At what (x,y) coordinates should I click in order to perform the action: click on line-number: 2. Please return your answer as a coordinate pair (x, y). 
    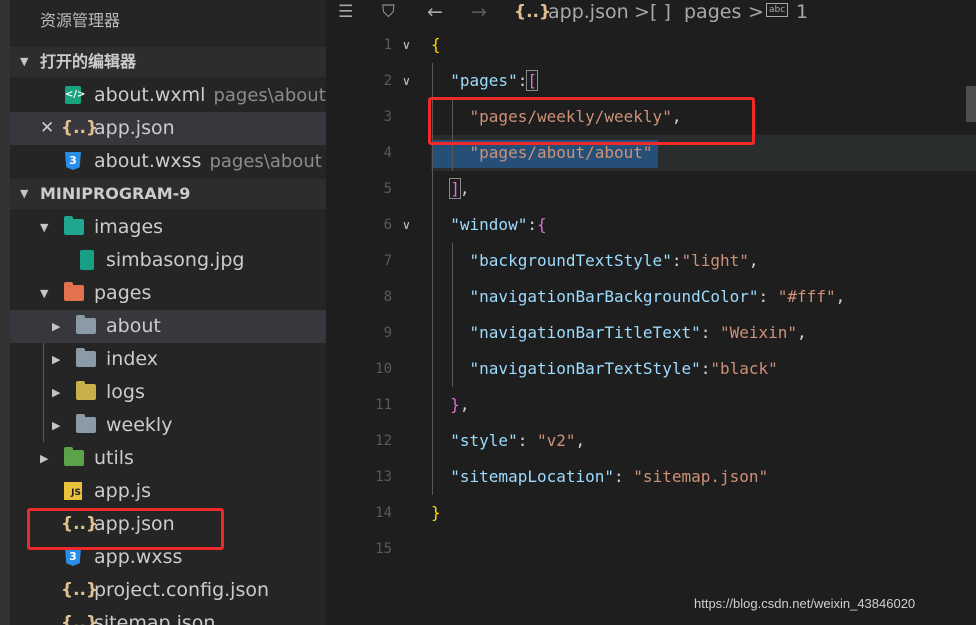
    Looking at the image, I should click on (387, 81).